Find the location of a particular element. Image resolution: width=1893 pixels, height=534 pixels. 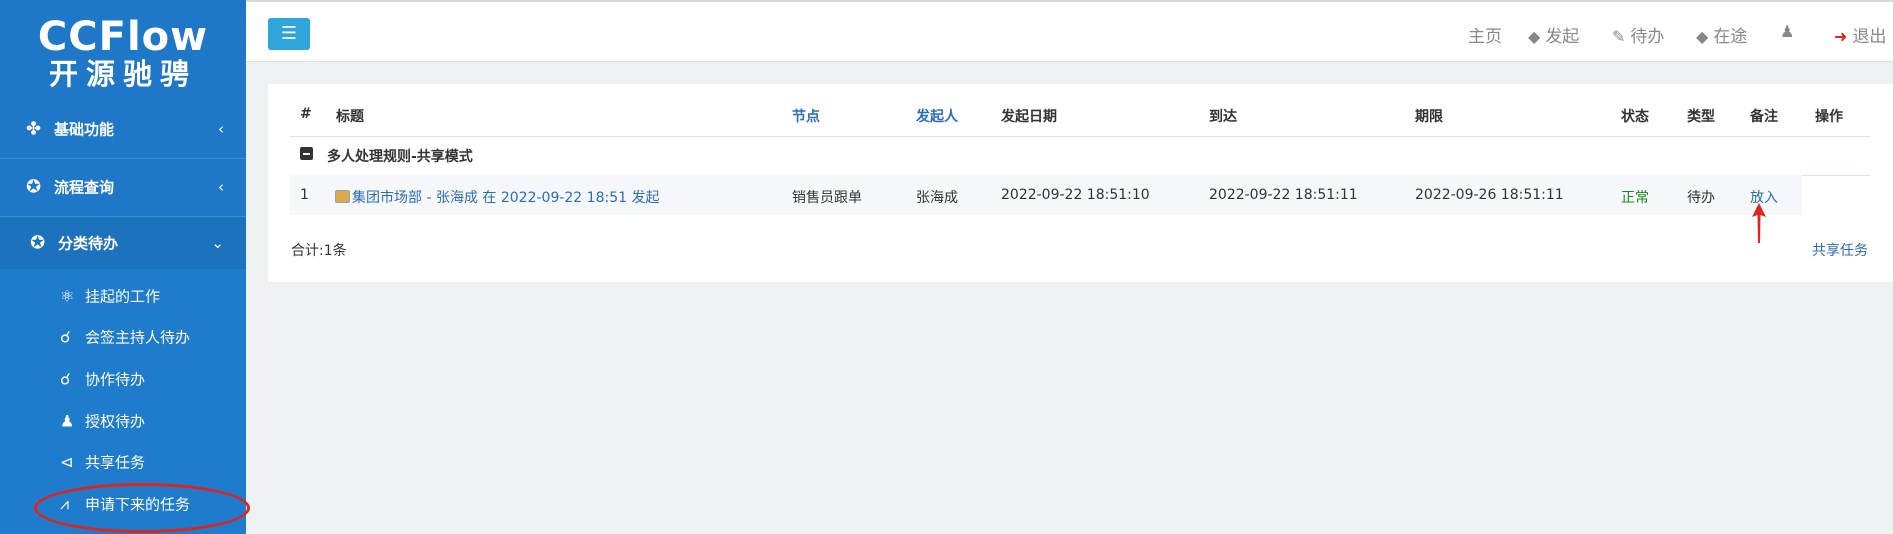

topbar: ☰ 主页 ◆ 发起 ✎ 待办 ◆ 在途 ♟ ➜ 退出 is located at coordinates (1069, 31).